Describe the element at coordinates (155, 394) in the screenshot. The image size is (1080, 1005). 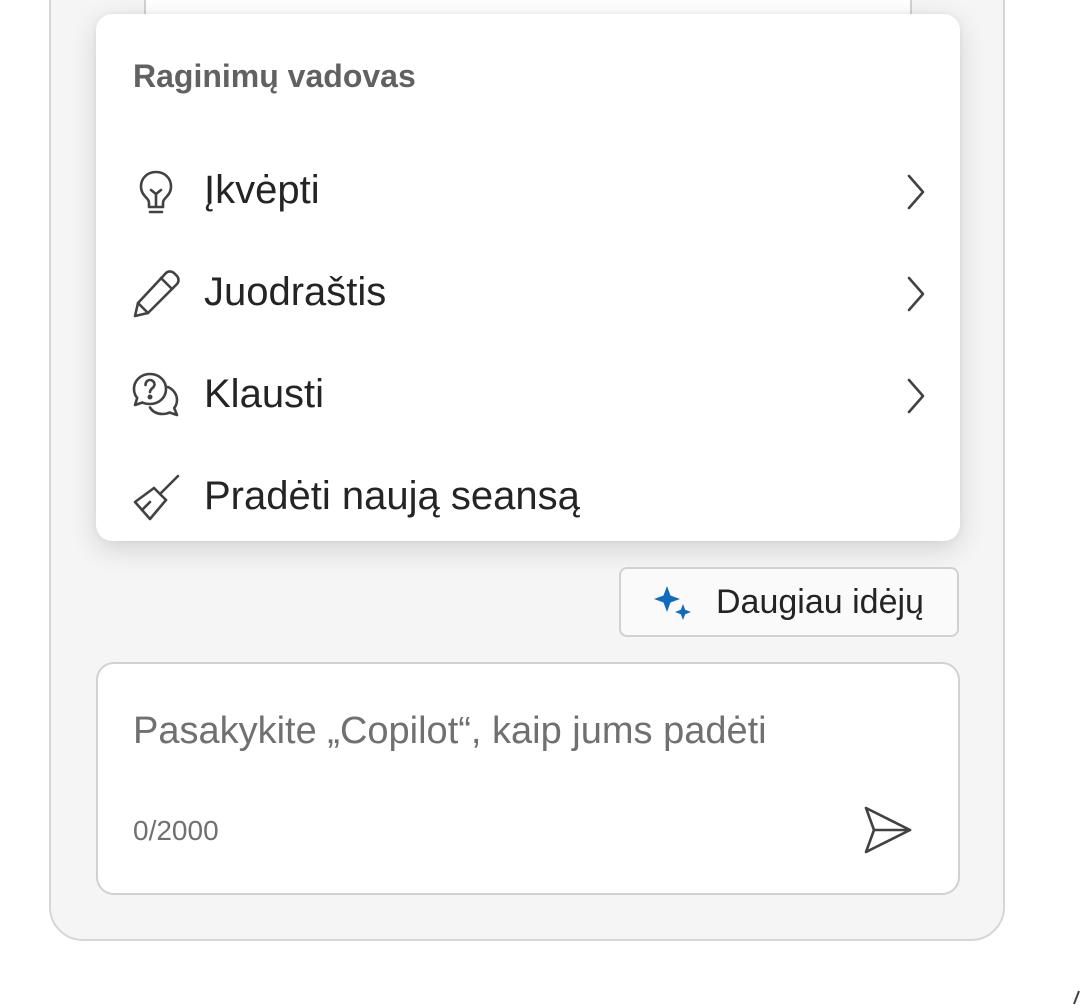
I see `chat-question-icon` at that location.